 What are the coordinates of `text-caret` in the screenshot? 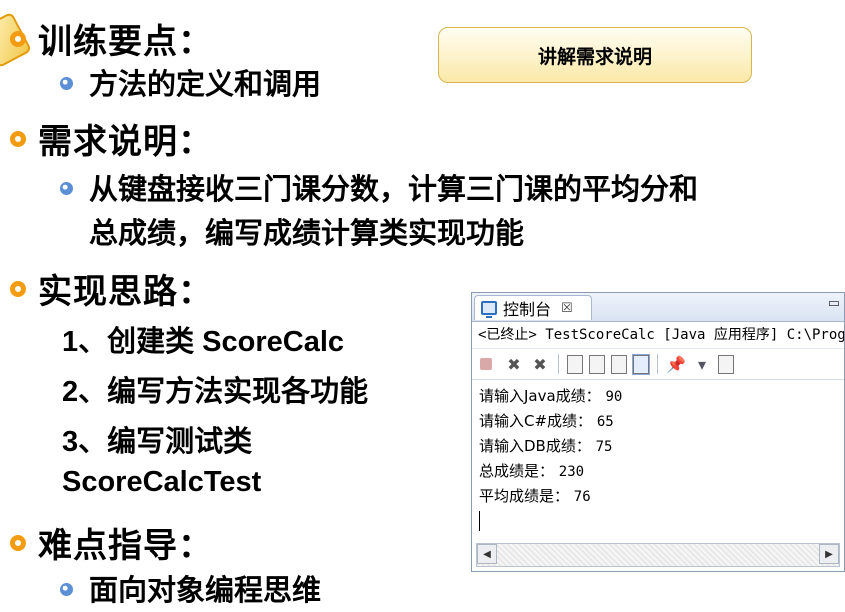 It's located at (479, 521).